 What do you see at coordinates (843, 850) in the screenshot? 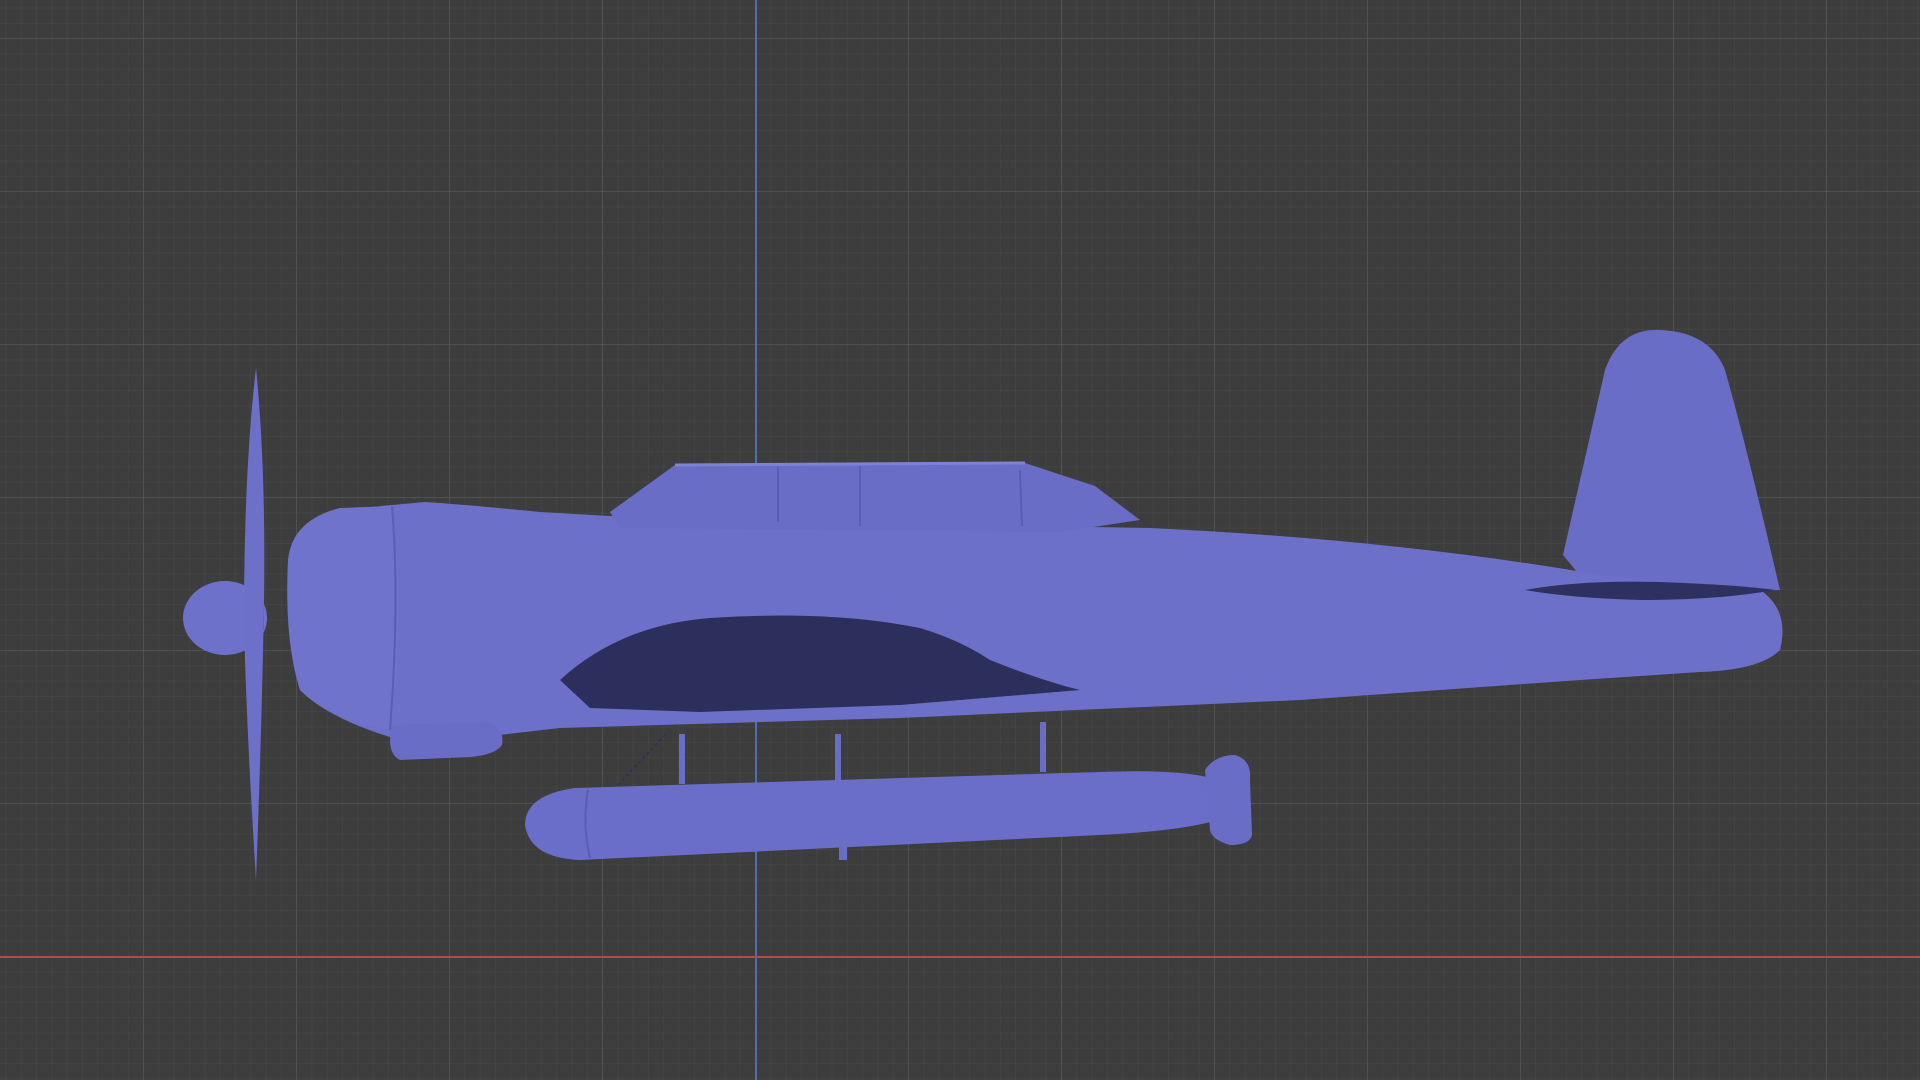
I see `torpedo-band` at bounding box center [843, 850].